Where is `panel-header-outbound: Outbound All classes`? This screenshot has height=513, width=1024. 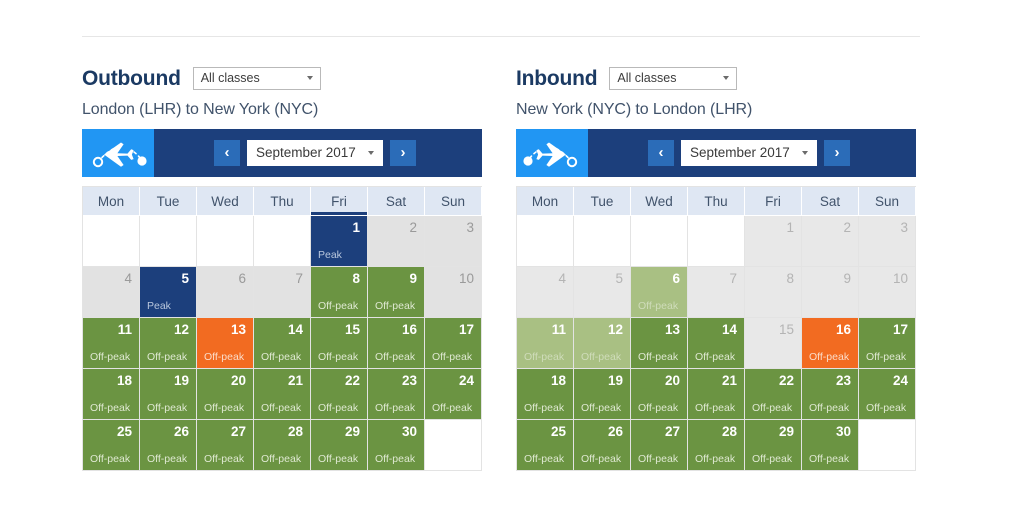
panel-header-outbound: Outbound All classes is located at coordinates (282, 78).